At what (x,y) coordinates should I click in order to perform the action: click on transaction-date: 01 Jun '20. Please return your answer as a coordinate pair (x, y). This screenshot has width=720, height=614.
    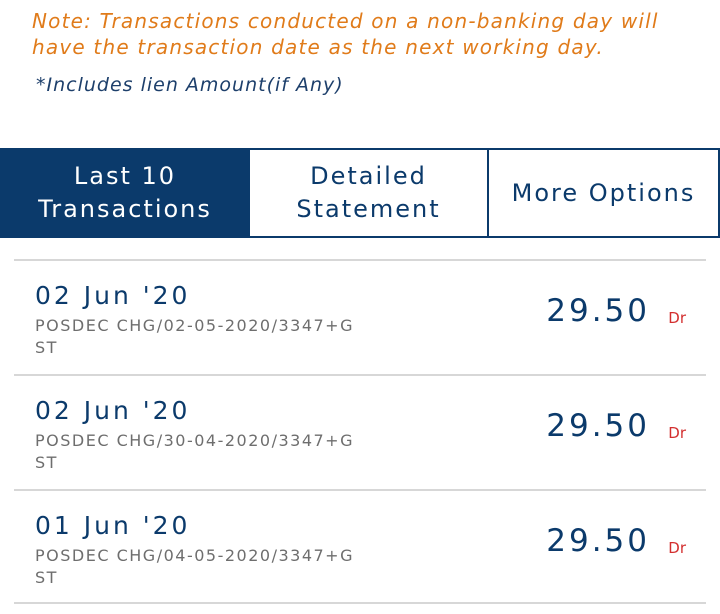
    Looking at the image, I should click on (113, 525).